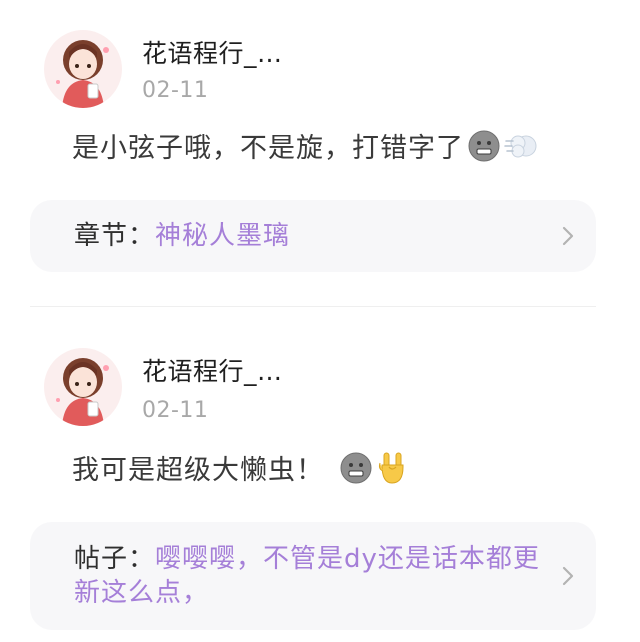  Describe the element at coordinates (392, 468) in the screenshot. I see `rock-hand-icon` at that location.